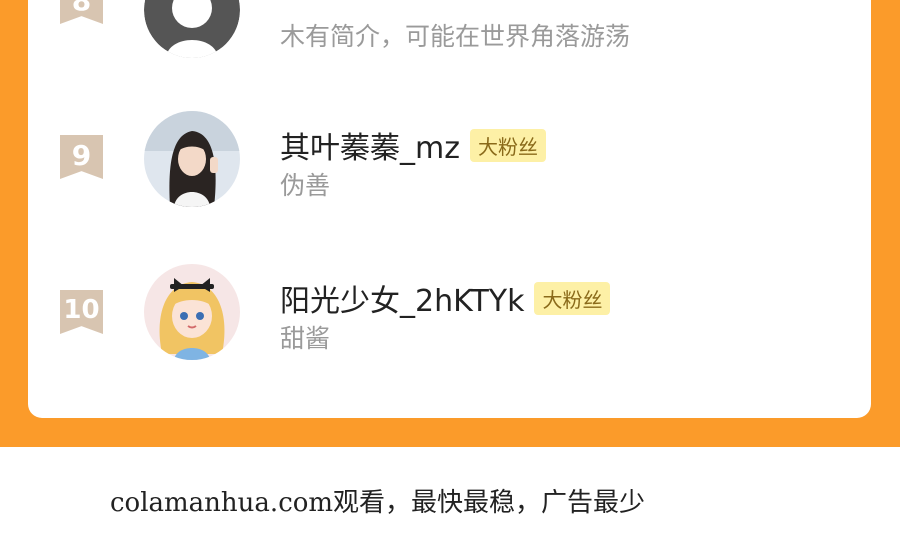 Image resolution: width=900 pixels, height=545 pixels. What do you see at coordinates (81, 8) in the screenshot?
I see `rank-number: 8` at bounding box center [81, 8].